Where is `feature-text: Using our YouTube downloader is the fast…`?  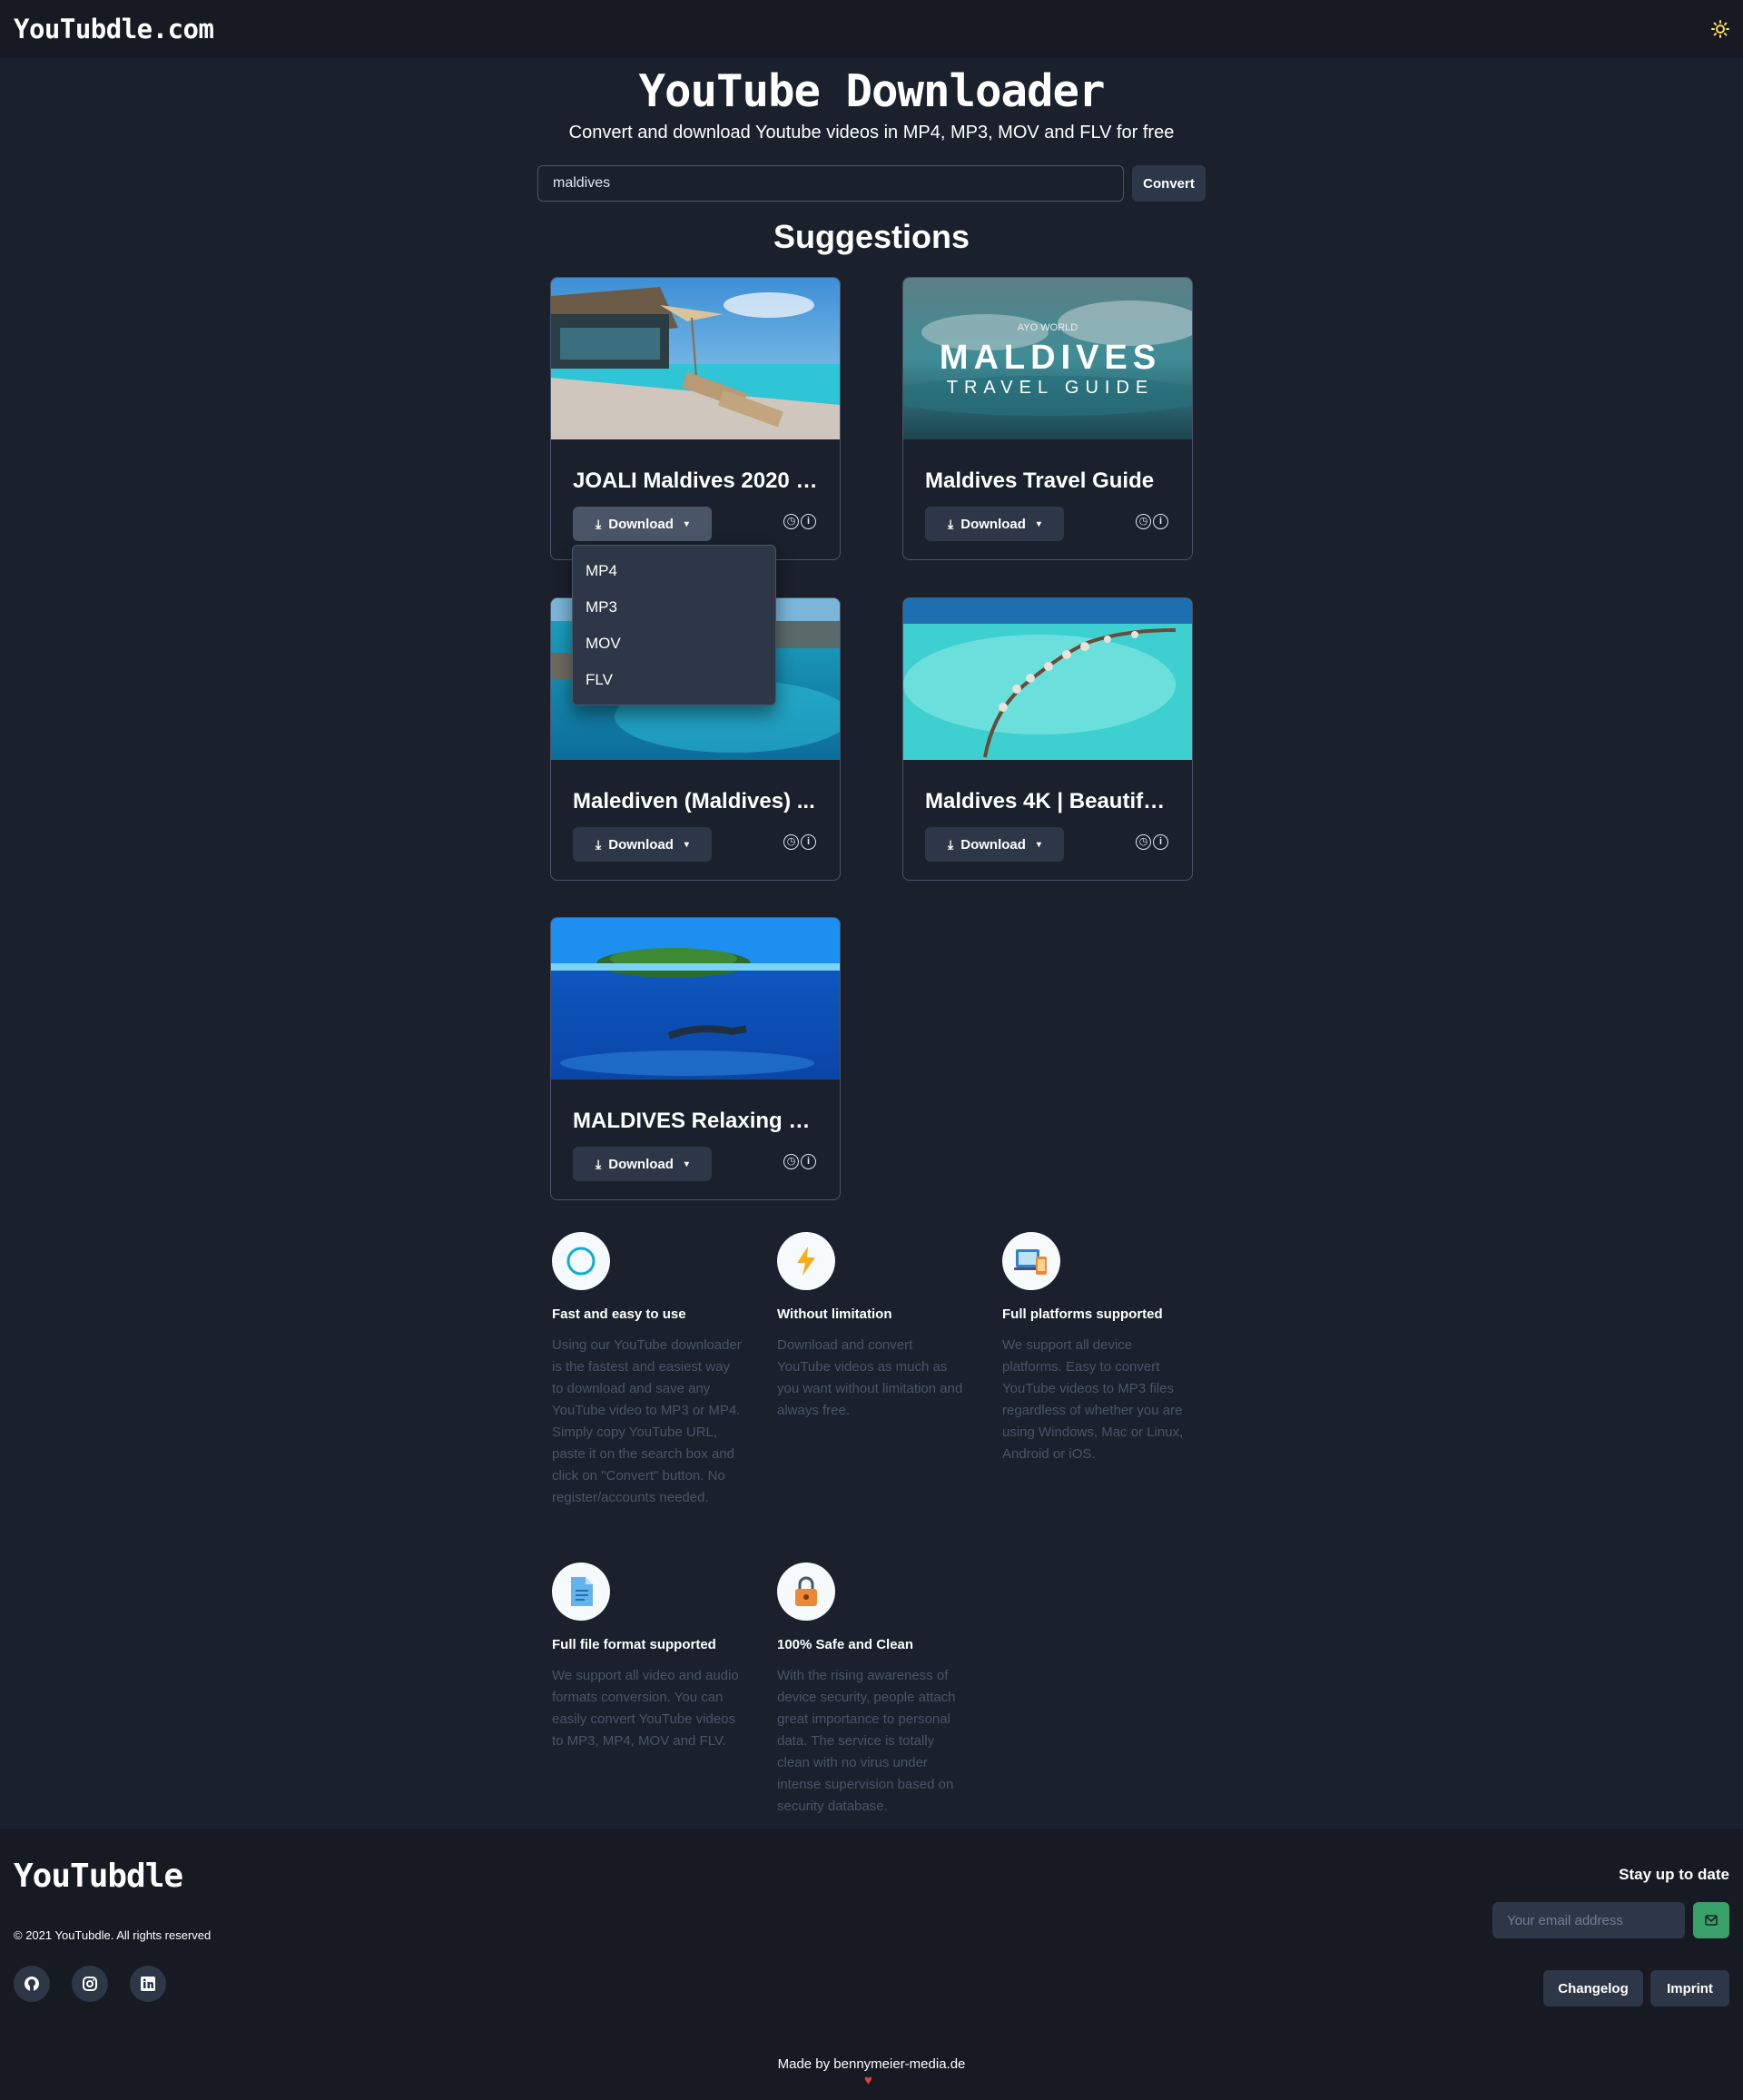
feature-text: Using our YouTube downloader is the fast… is located at coordinates (647, 1421).